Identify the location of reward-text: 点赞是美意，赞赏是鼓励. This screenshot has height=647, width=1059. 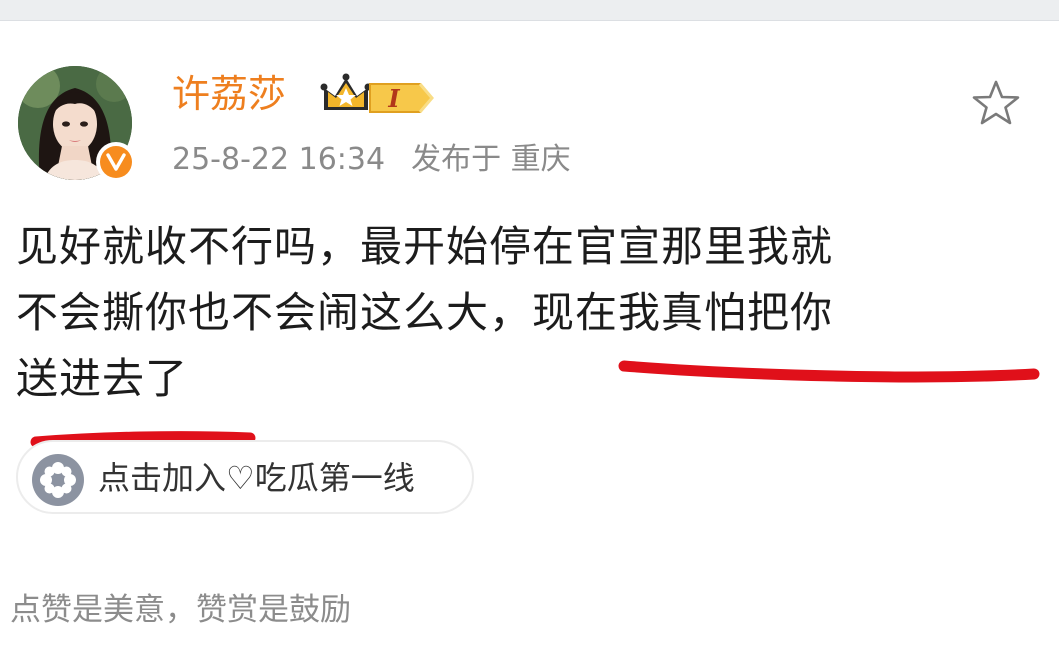
(180, 610).